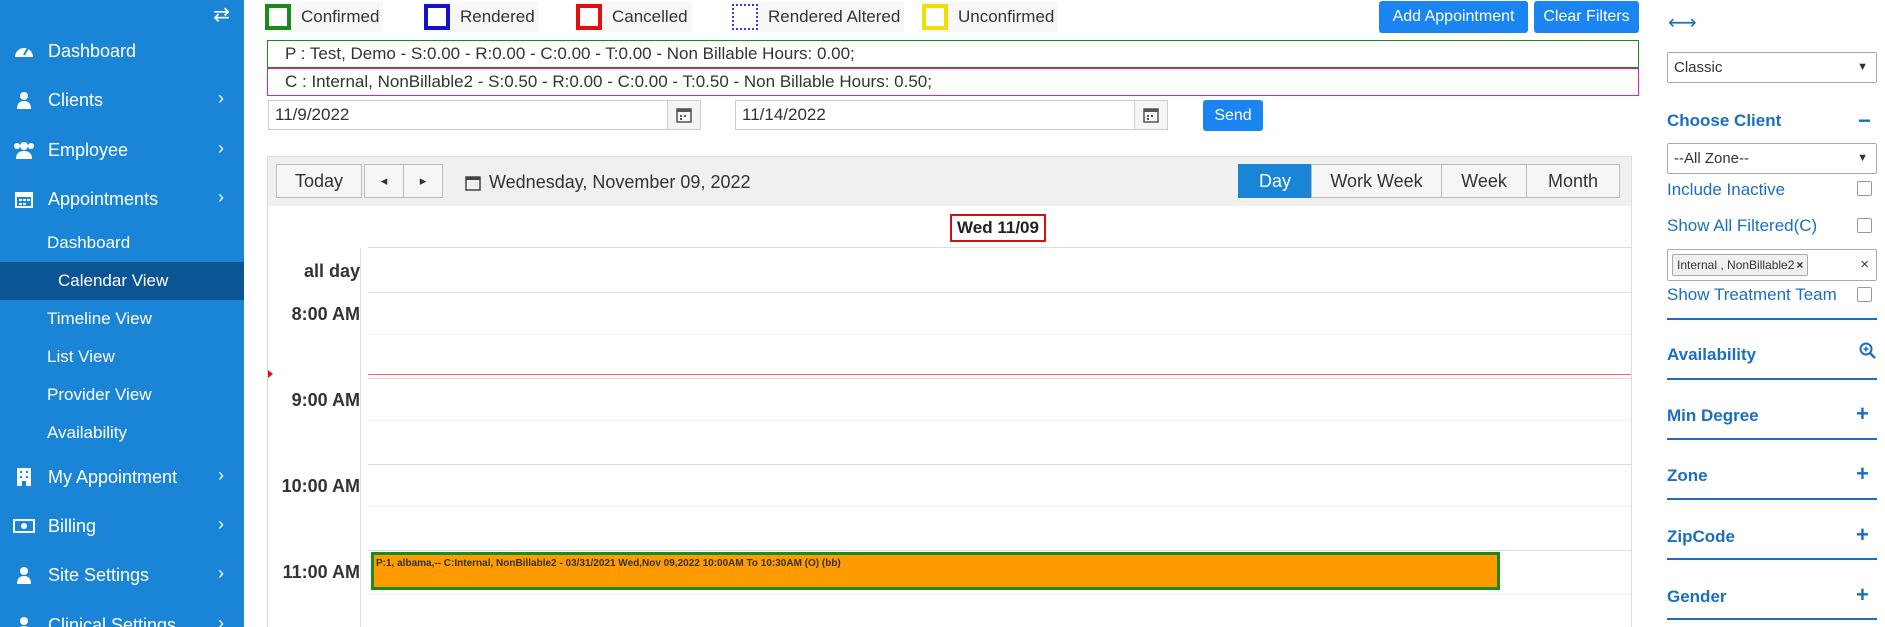 The image size is (1885, 627). Describe the element at coordinates (122, 281) in the screenshot. I see `sub-item-calendar-view: Calendar View` at that location.